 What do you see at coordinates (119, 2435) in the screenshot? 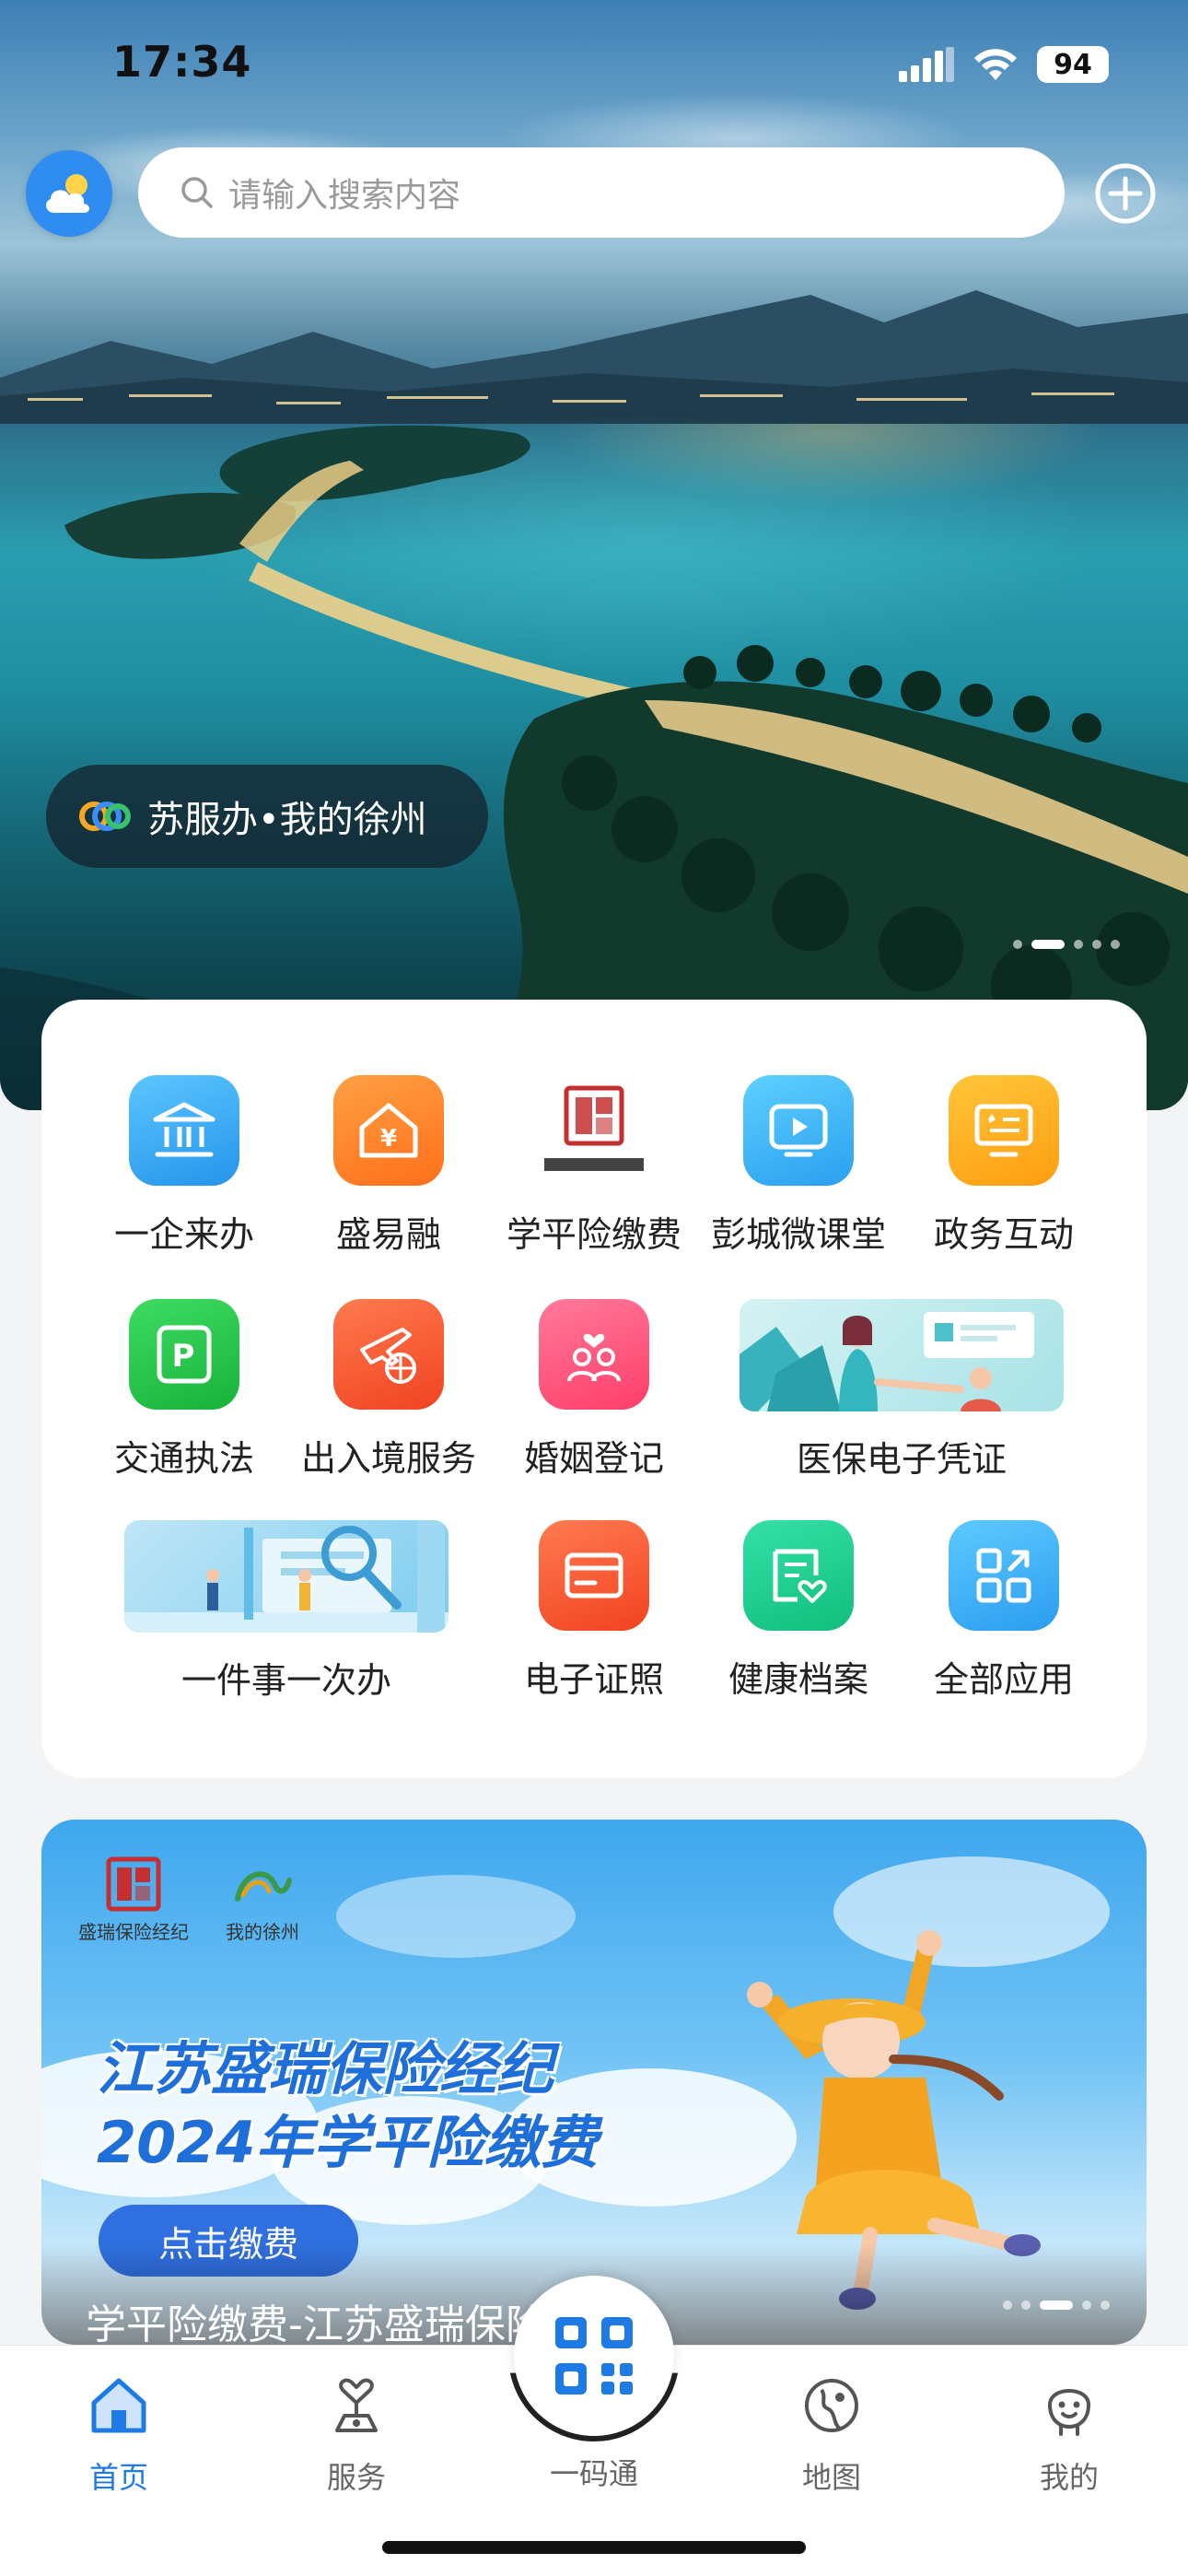
I see `tab-home: 首页` at bounding box center [119, 2435].